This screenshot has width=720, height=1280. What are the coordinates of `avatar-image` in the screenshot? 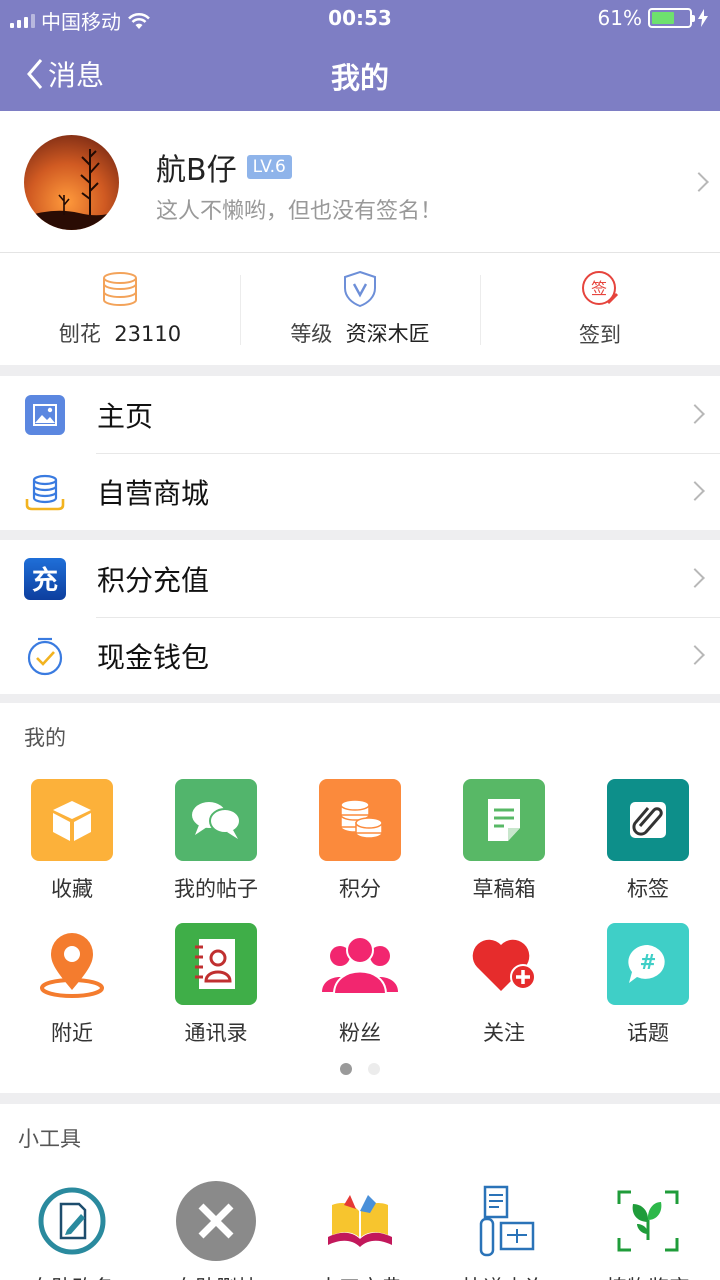 It's located at (71, 189).